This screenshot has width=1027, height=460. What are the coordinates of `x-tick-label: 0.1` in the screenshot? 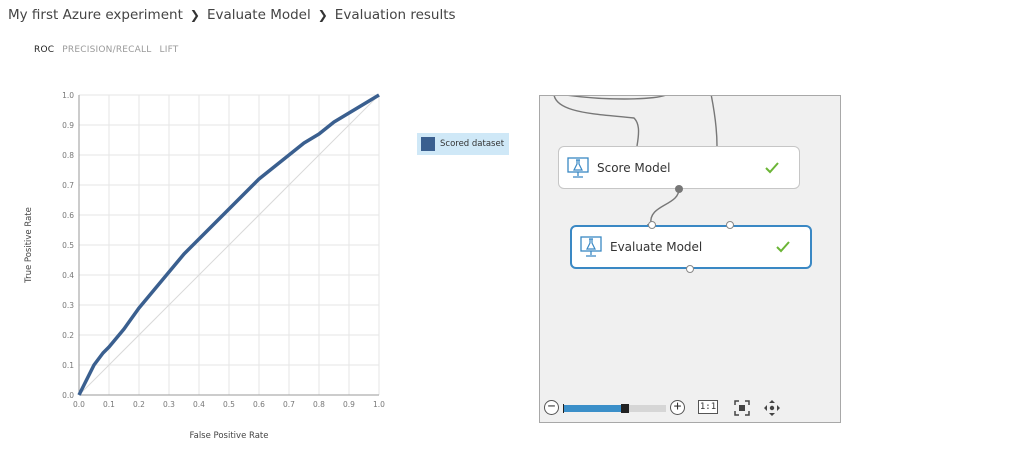 It's located at (109, 404).